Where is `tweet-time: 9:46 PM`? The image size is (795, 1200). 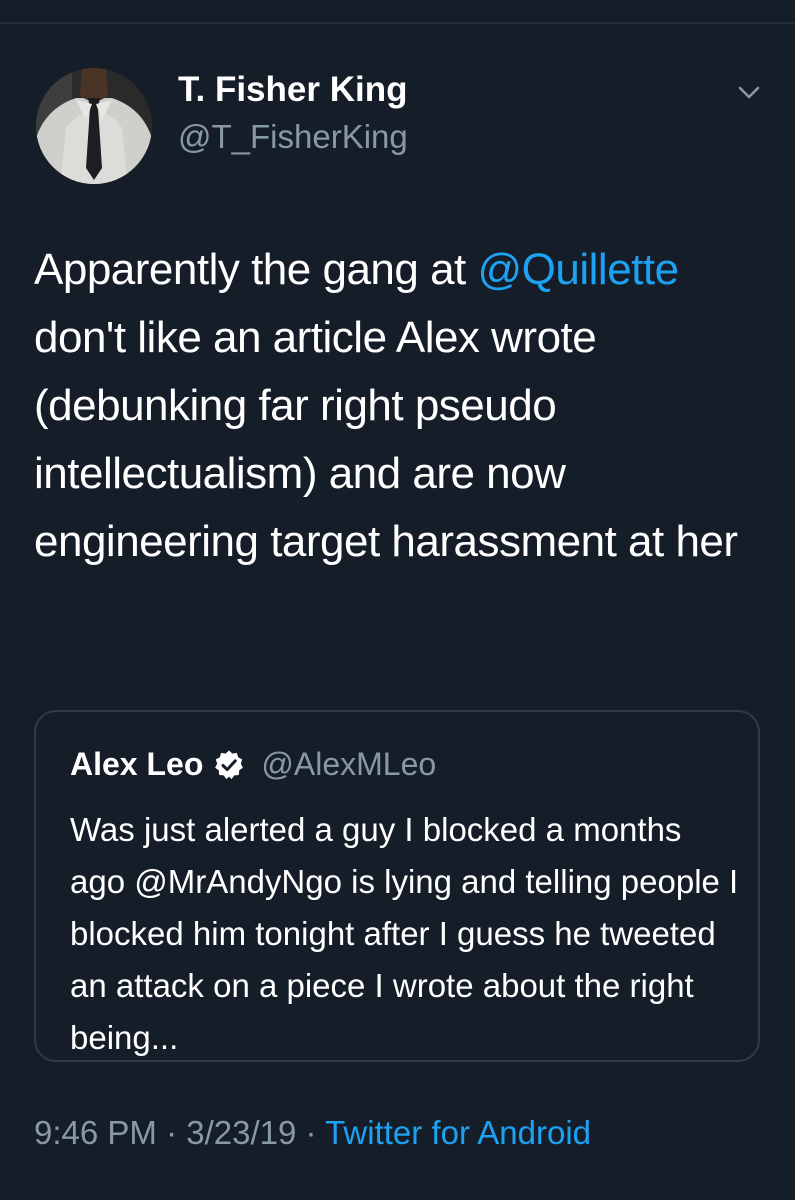 tweet-time: 9:46 PM is located at coordinates (95, 1132).